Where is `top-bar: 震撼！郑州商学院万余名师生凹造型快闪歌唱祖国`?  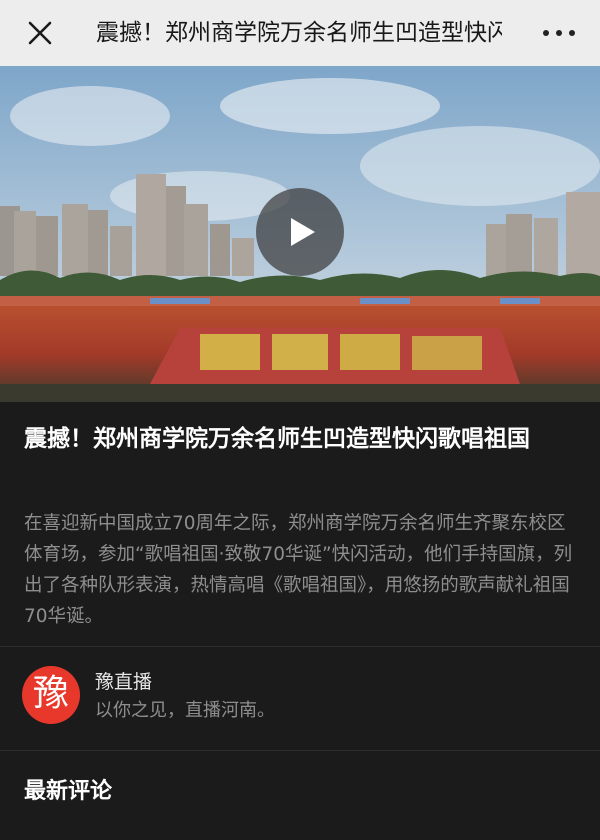
top-bar: 震撼！郑州商学院万余名师生凹造型快闪歌唱祖国 is located at coordinates (300, 33).